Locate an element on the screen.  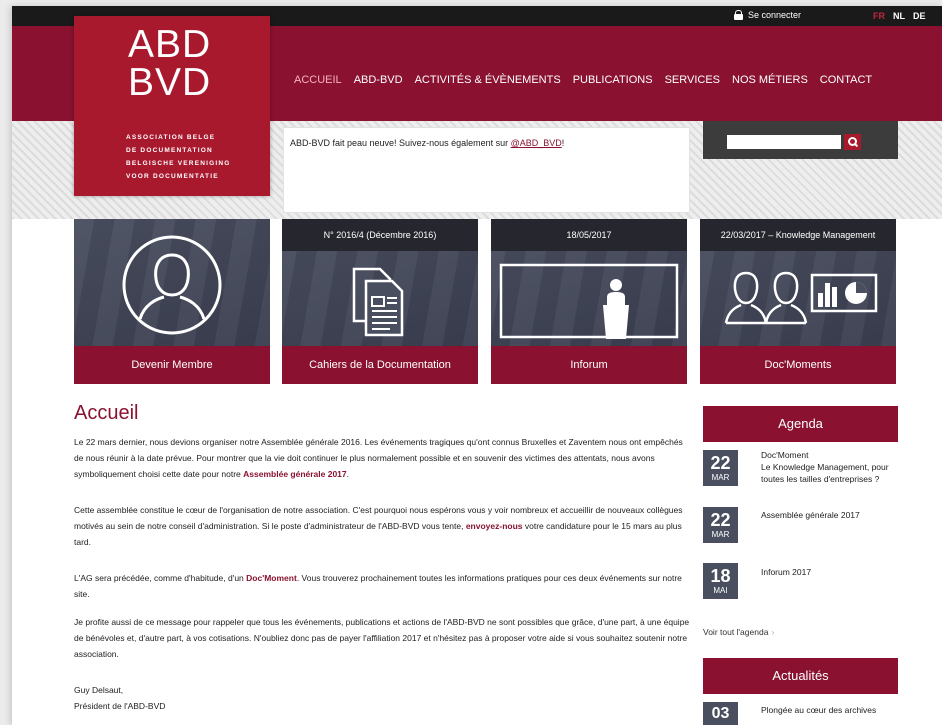
logo-line-1: ABD is located at coordinates (170, 44).